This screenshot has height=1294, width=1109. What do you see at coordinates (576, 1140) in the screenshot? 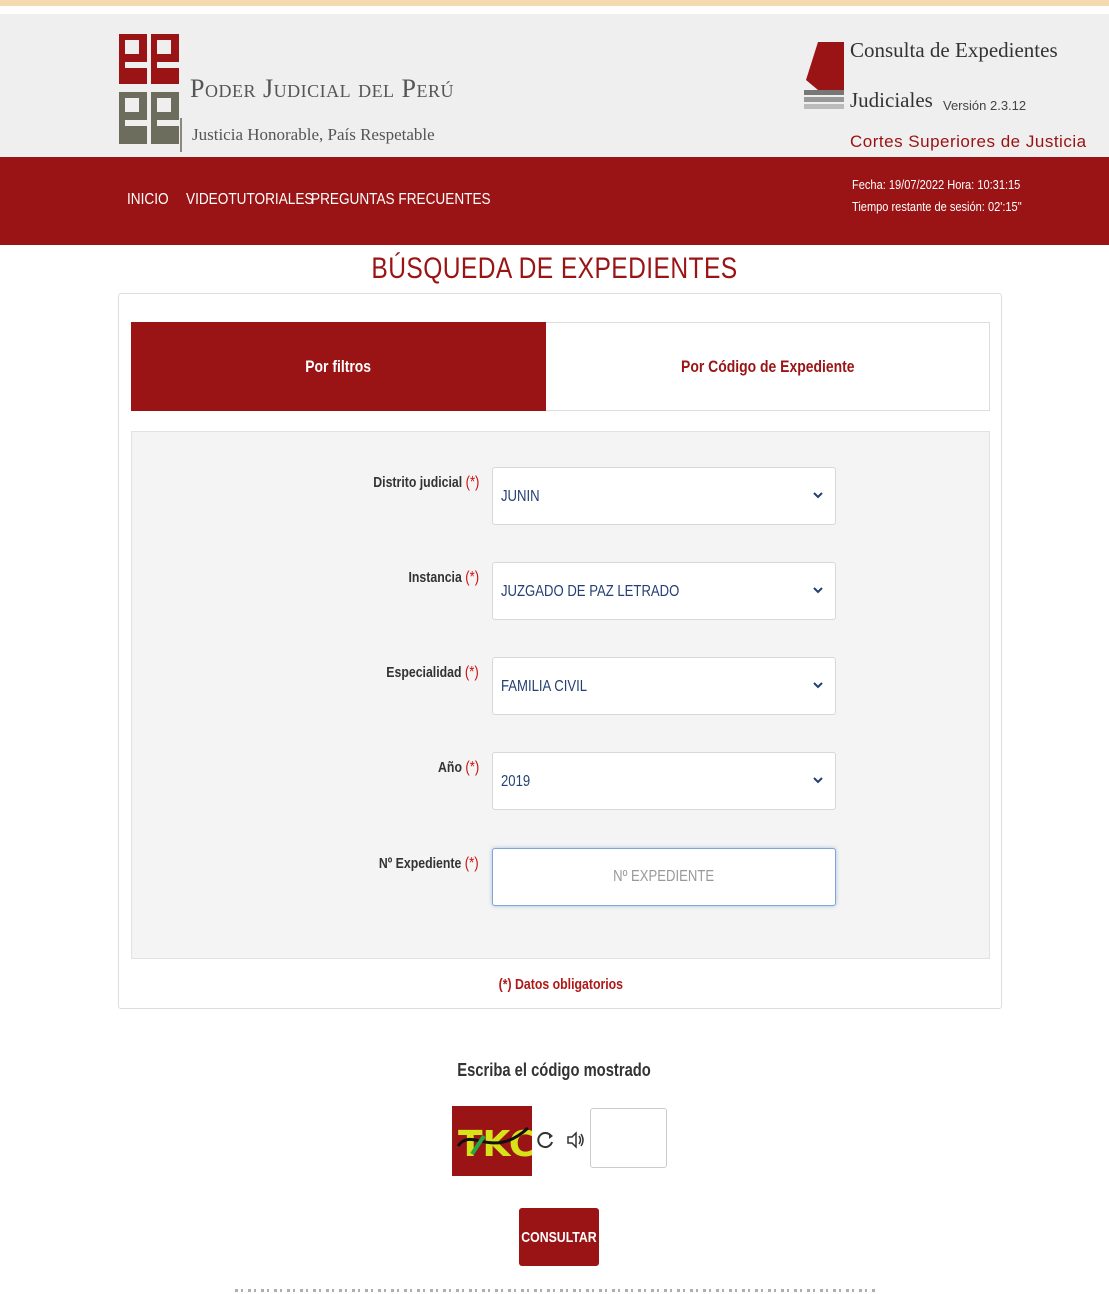
I see `speaker-icon` at bounding box center [576, 1140].